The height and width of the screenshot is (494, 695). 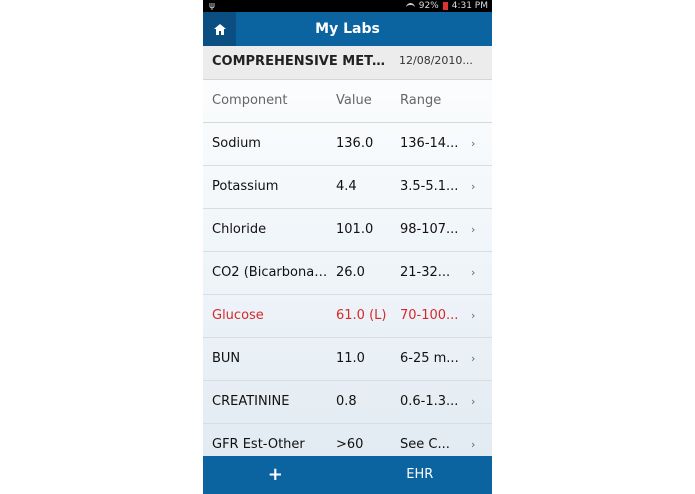 I want to click on bottom-bar: + EHR, so click(x=347, y=475).